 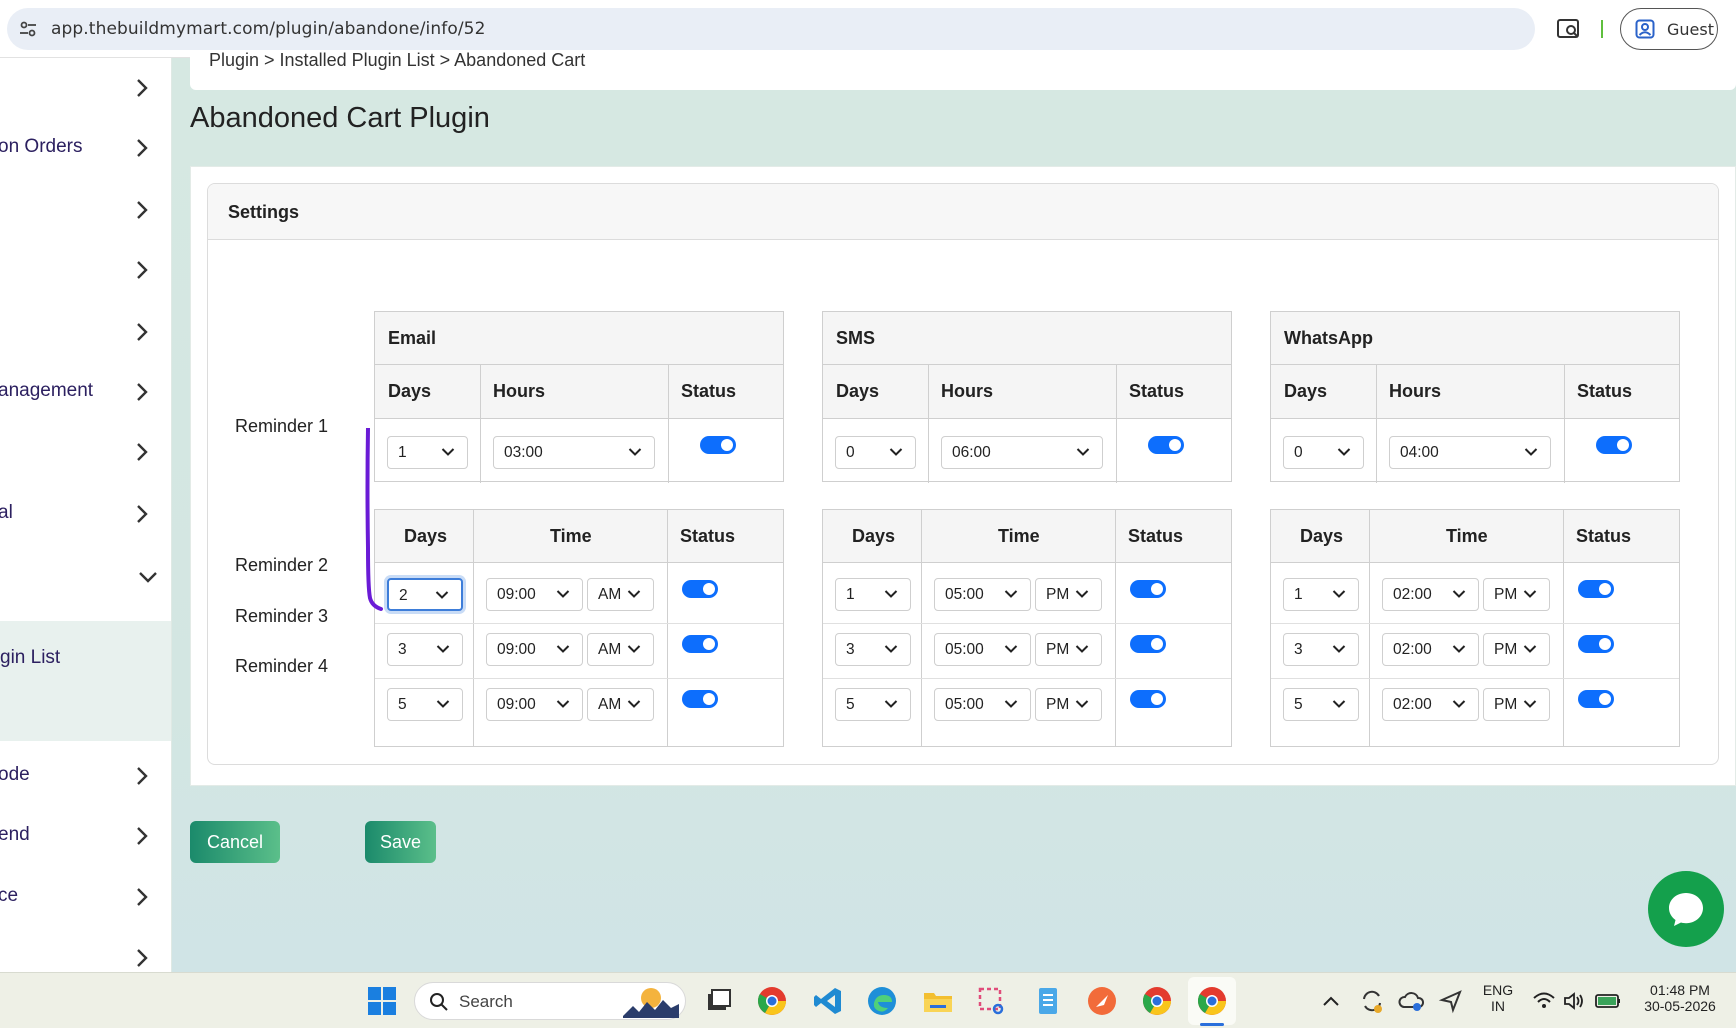 I want to click on sms-reminder3-days-select: 3, so click(x=873, y=649).